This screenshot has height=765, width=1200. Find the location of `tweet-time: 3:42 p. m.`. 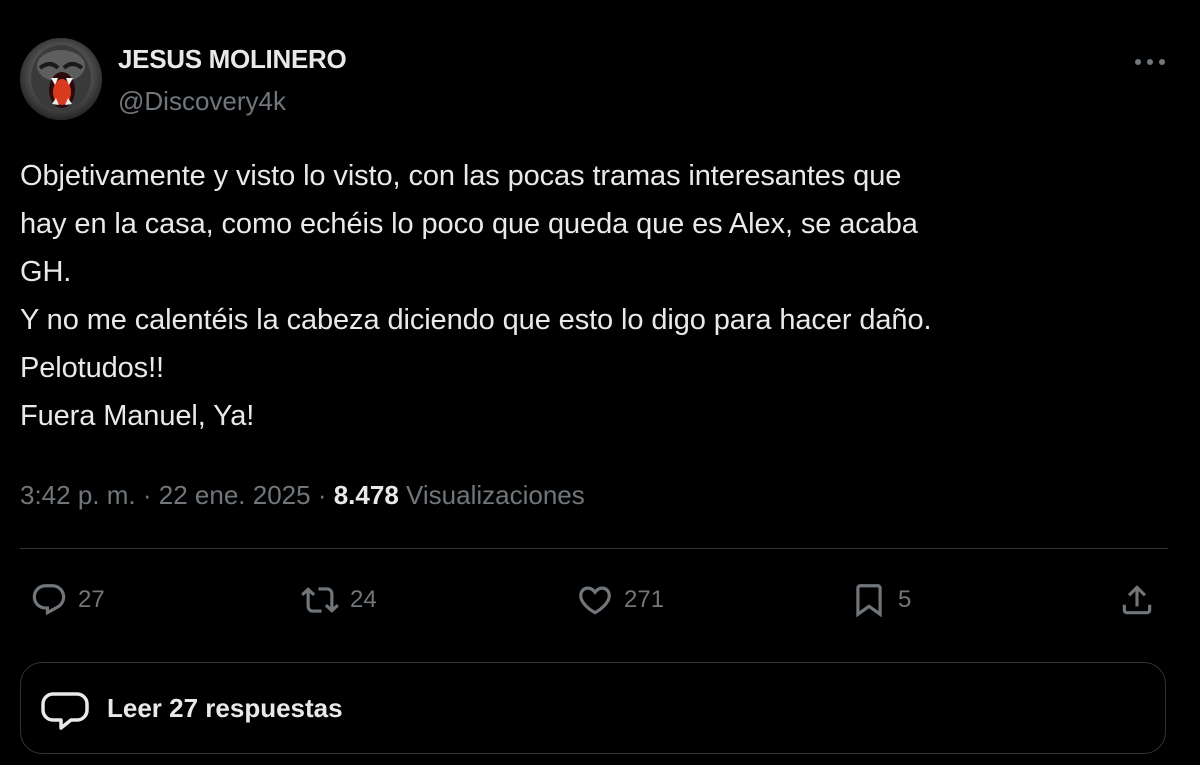

tweet-time: 3:42 p. m. is located at coordinates (78, 495).